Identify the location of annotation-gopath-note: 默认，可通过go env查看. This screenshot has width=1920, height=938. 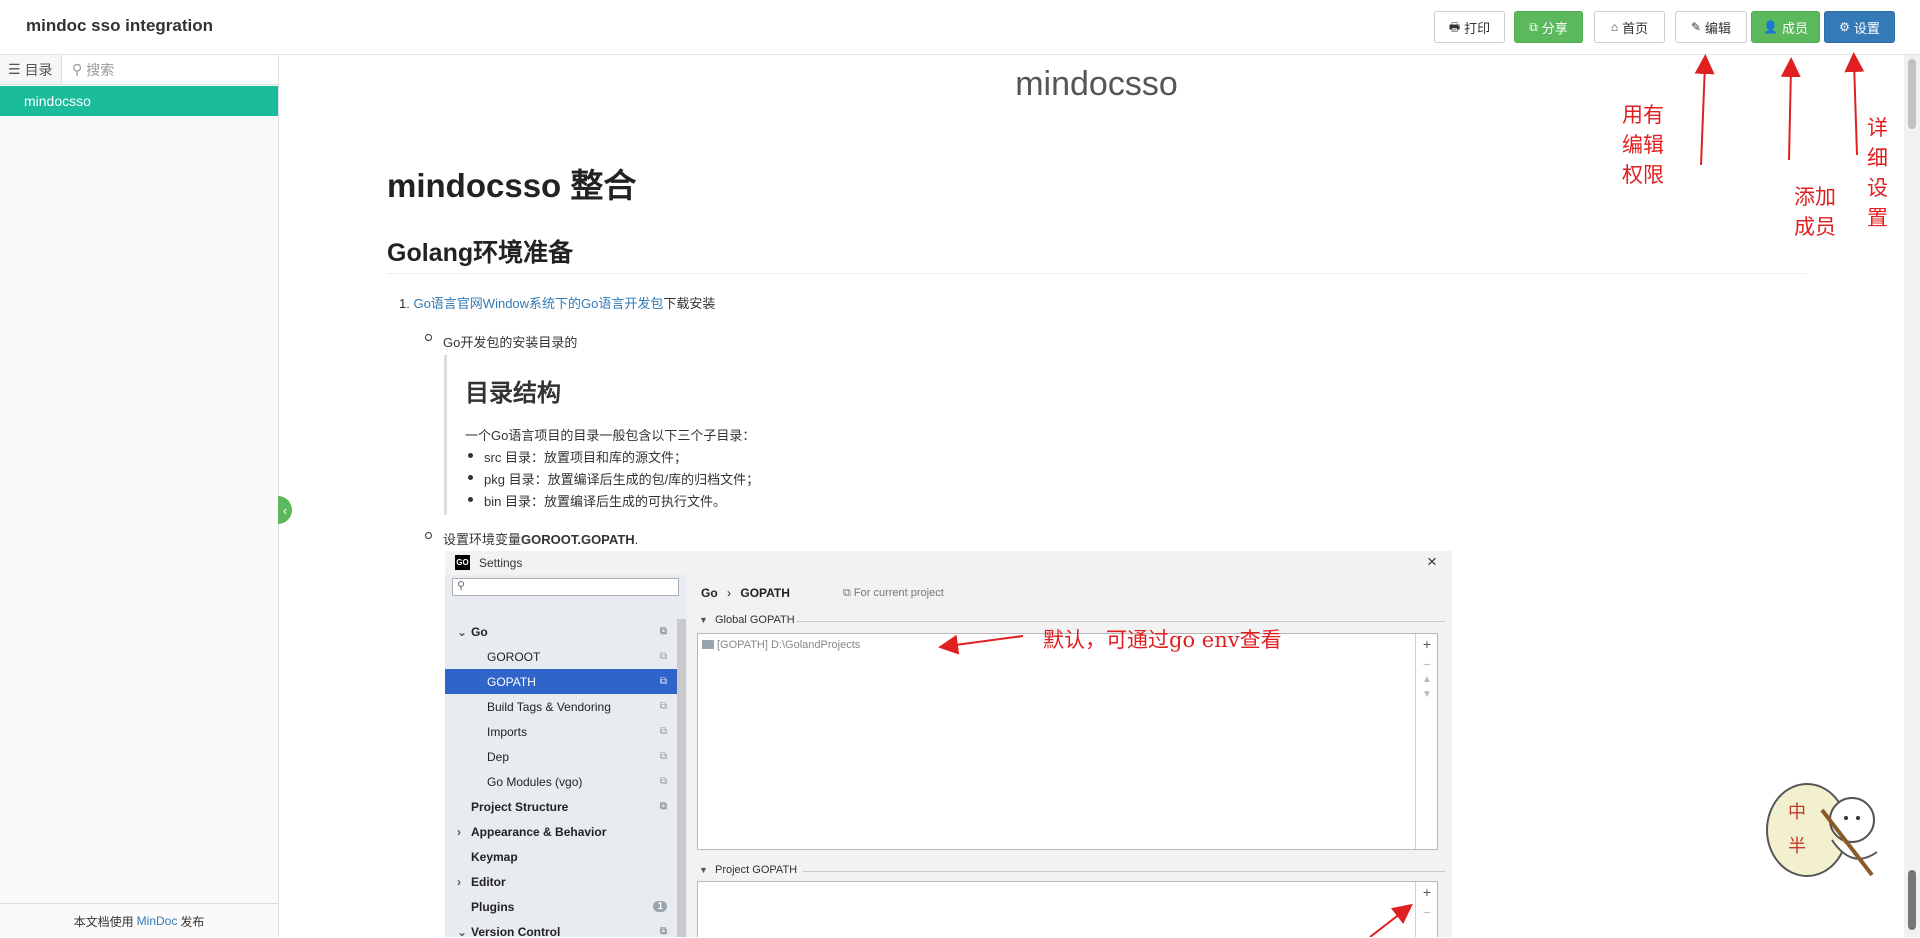
(1162, 640).